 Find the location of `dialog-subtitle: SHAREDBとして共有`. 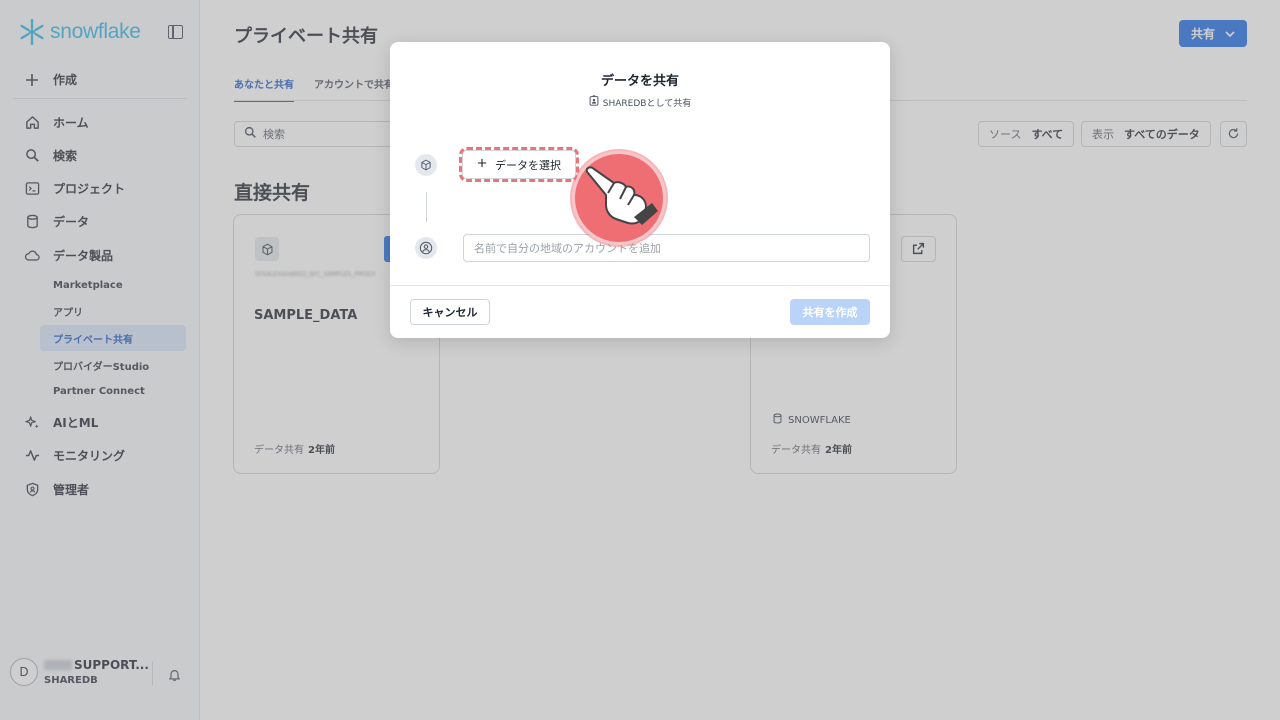

dialog-subtitle: SHAREDBとして共有 is located at coordinates (640, 102).